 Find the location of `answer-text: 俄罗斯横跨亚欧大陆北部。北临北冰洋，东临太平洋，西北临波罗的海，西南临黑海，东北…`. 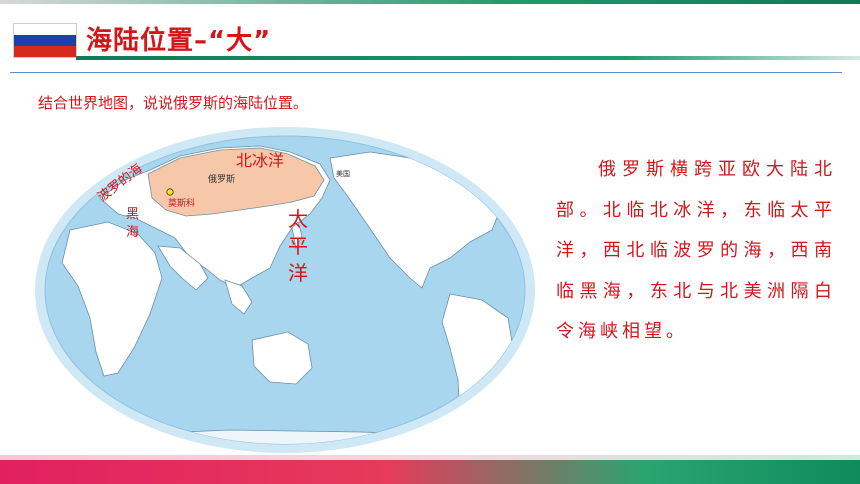

answer-text: 俄罗斯横跨亚欧大陆北部。北临北冰洋，东临太平洋，西北临波罗的海，西南临黑海，东北… is located at coordinates (696, 250).